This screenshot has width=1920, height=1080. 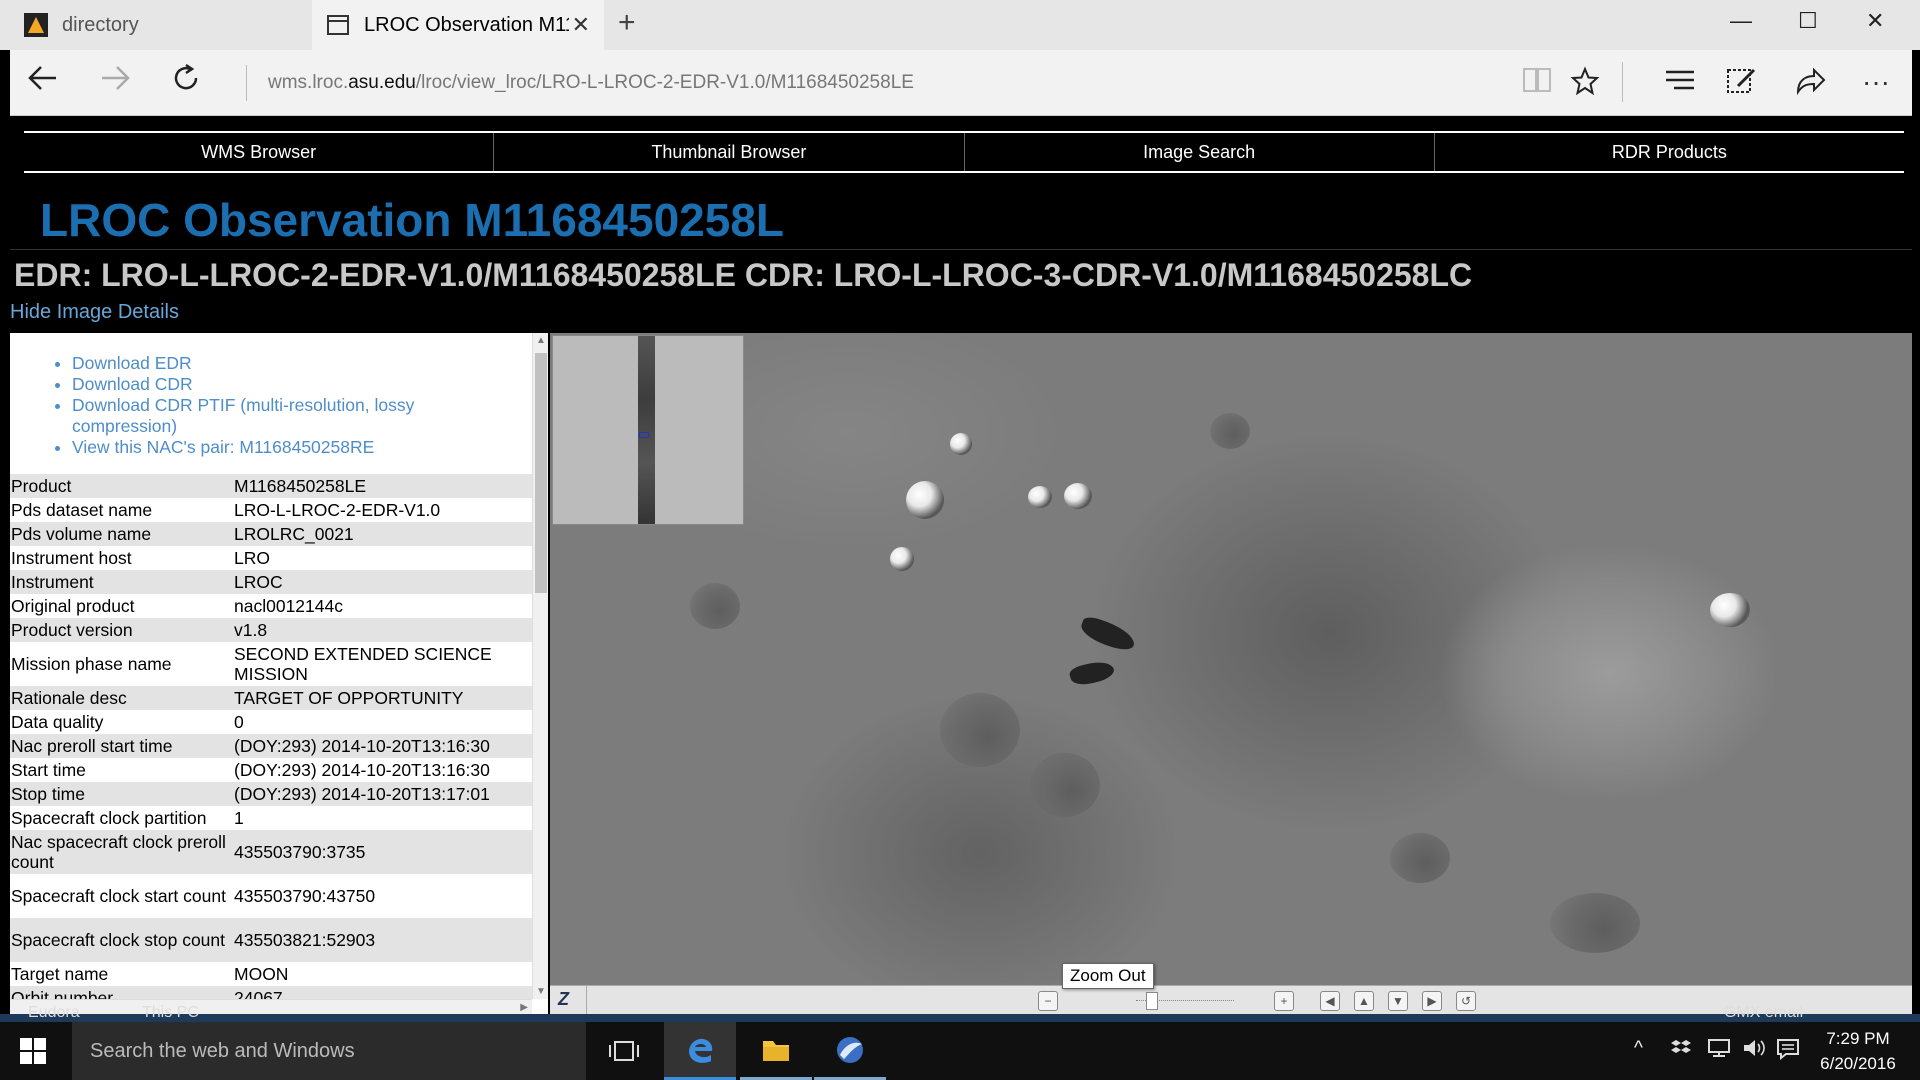 I want to click on zoom-slider-knob, so click(x=1152, y=1001).